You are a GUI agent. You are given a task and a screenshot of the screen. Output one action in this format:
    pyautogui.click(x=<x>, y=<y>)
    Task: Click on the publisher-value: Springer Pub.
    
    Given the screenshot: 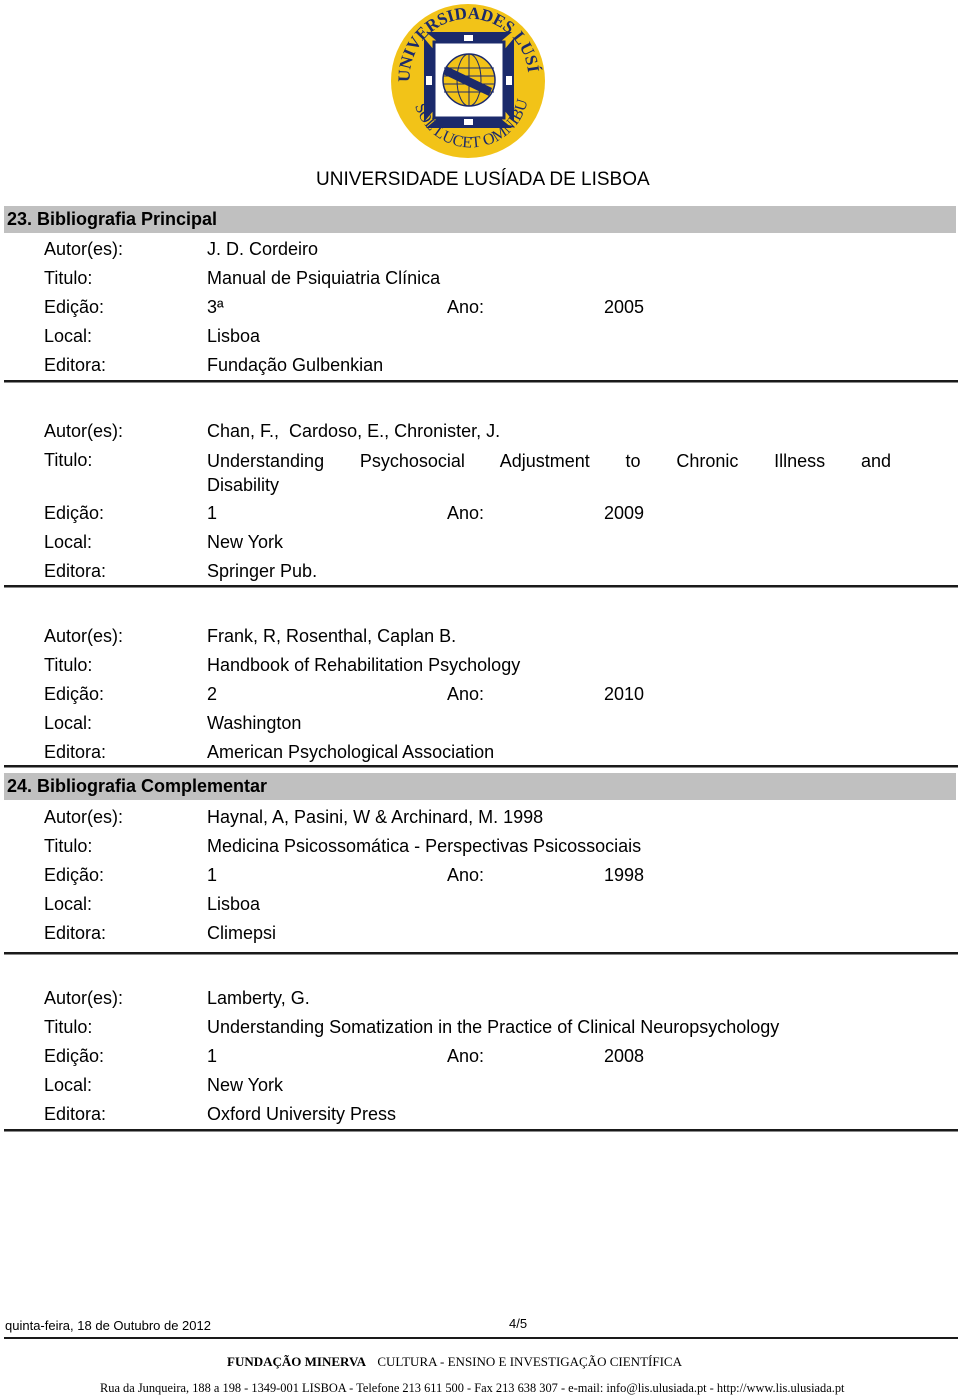 What is the action you would take?
    pyautogui.click(x=262, y=571)
    